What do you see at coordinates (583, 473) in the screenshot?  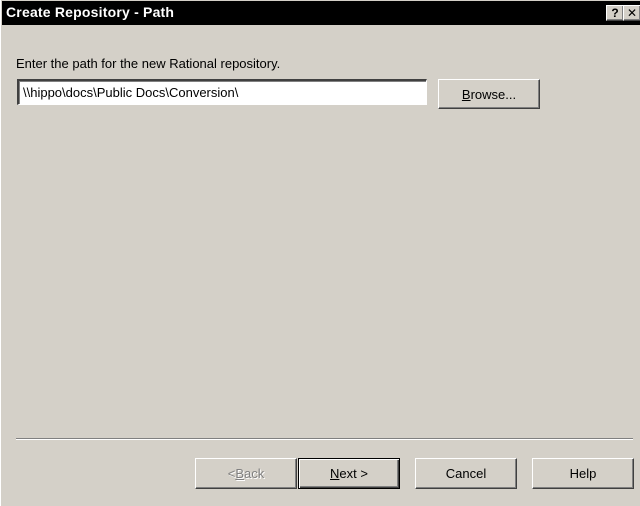 I see `help-button: Help` at bounding box center [583, 473].